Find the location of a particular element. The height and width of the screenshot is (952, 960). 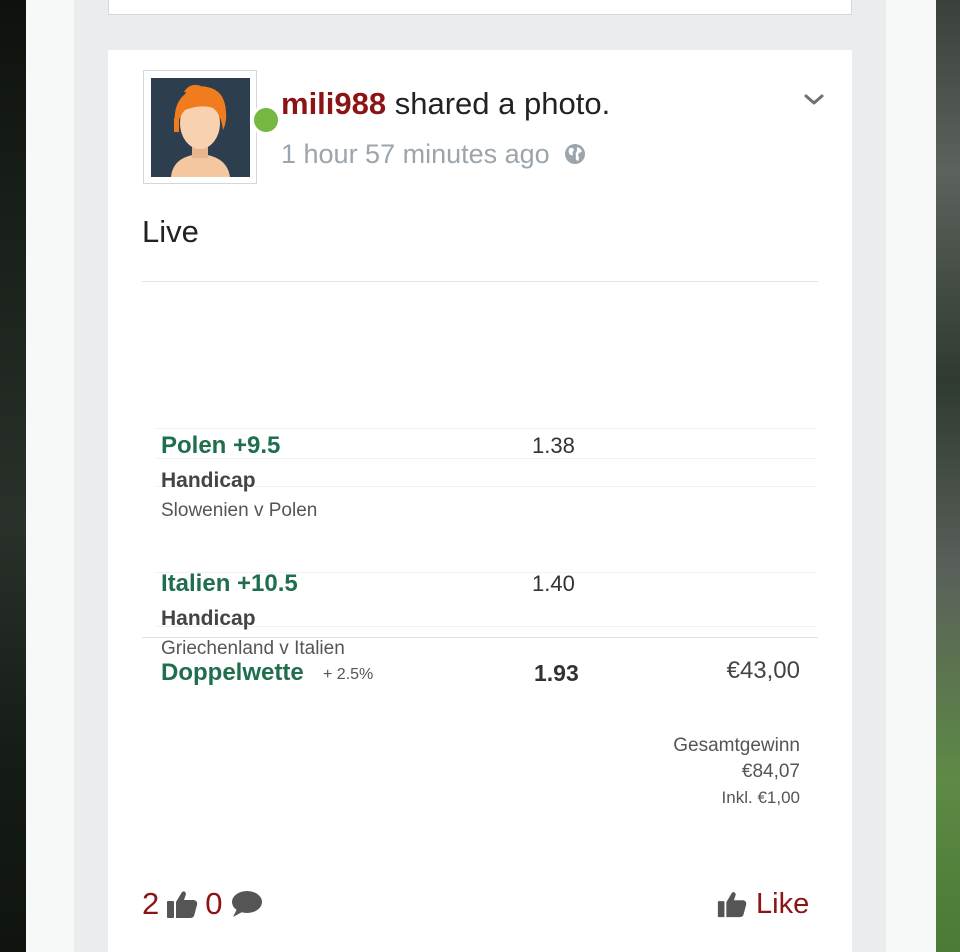

selection-odds: 1.38 is located at coordinates (553, 445).